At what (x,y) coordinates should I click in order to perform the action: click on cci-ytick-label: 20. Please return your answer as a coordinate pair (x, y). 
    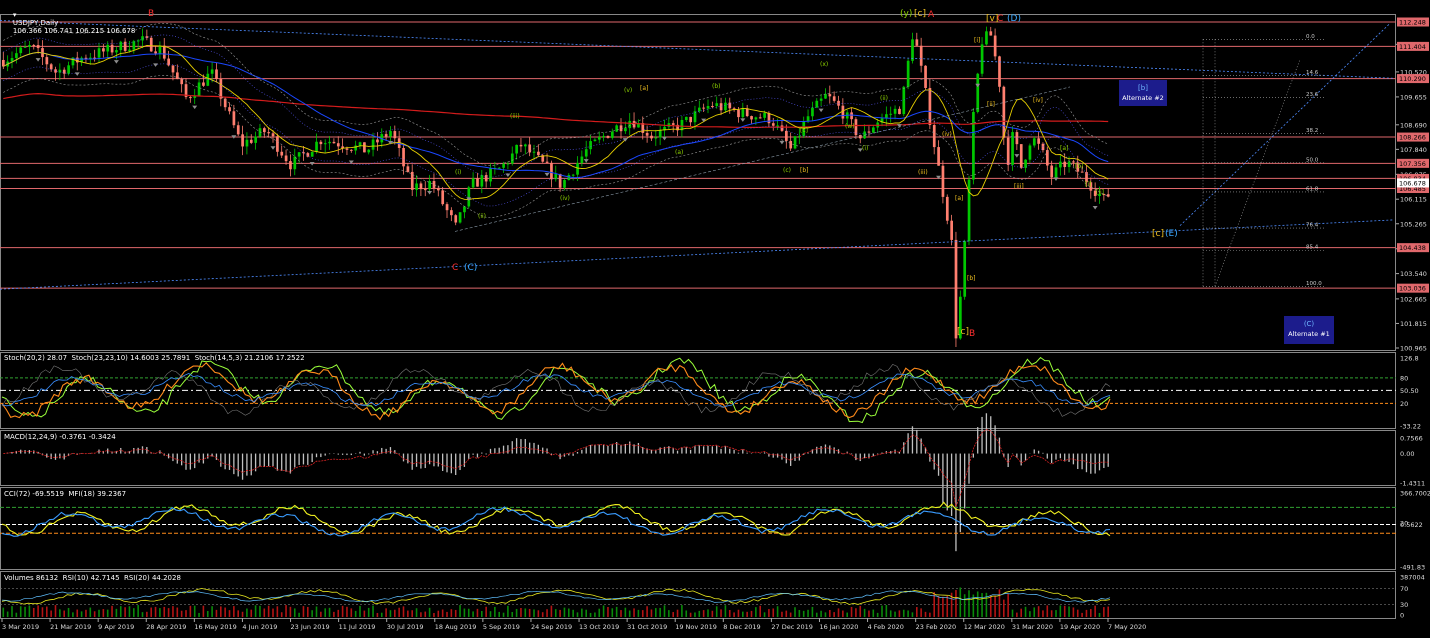
    Looking at the image, I should click on (1404, 523).